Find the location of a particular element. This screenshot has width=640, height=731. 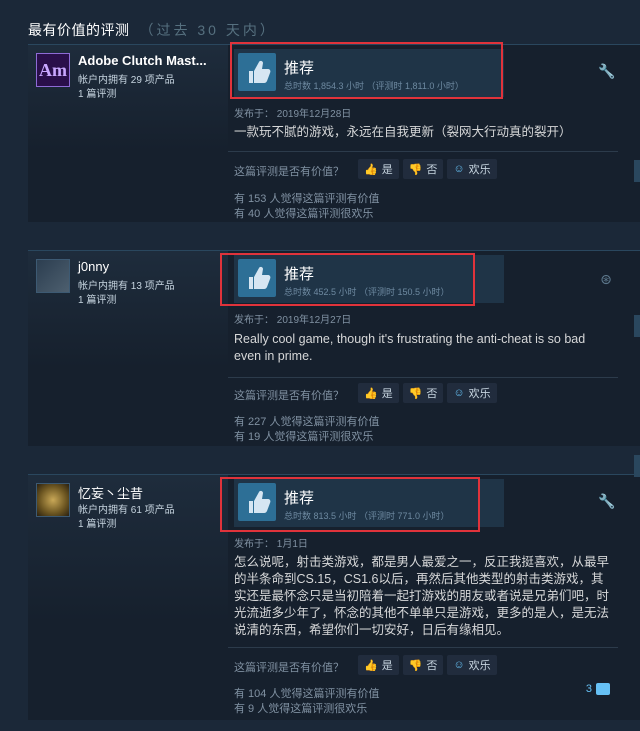

funny-count: 有 19 人觉得这篇评测很欢乐 is located at coordinates (304, 437).